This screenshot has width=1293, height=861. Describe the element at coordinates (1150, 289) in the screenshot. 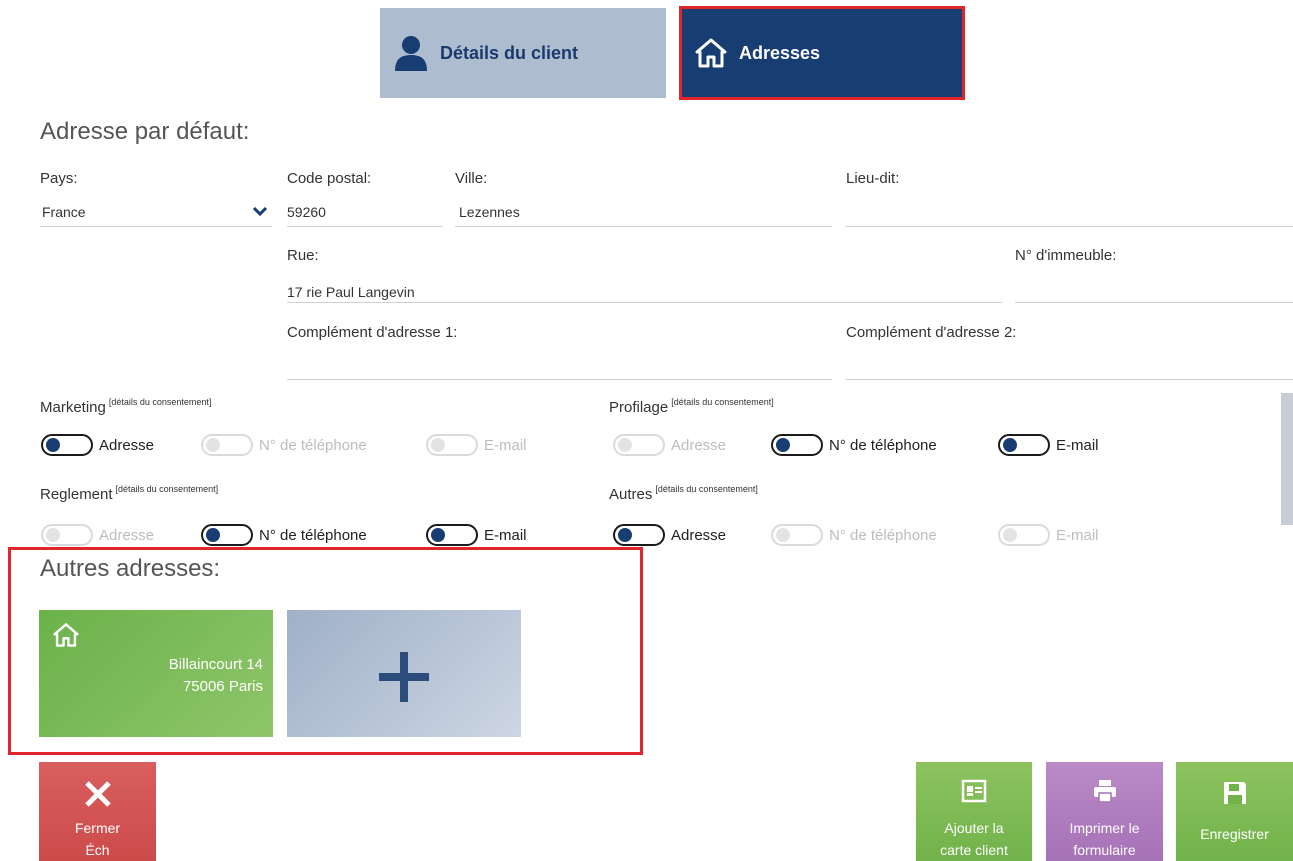

I see `building-number-input` at that location.